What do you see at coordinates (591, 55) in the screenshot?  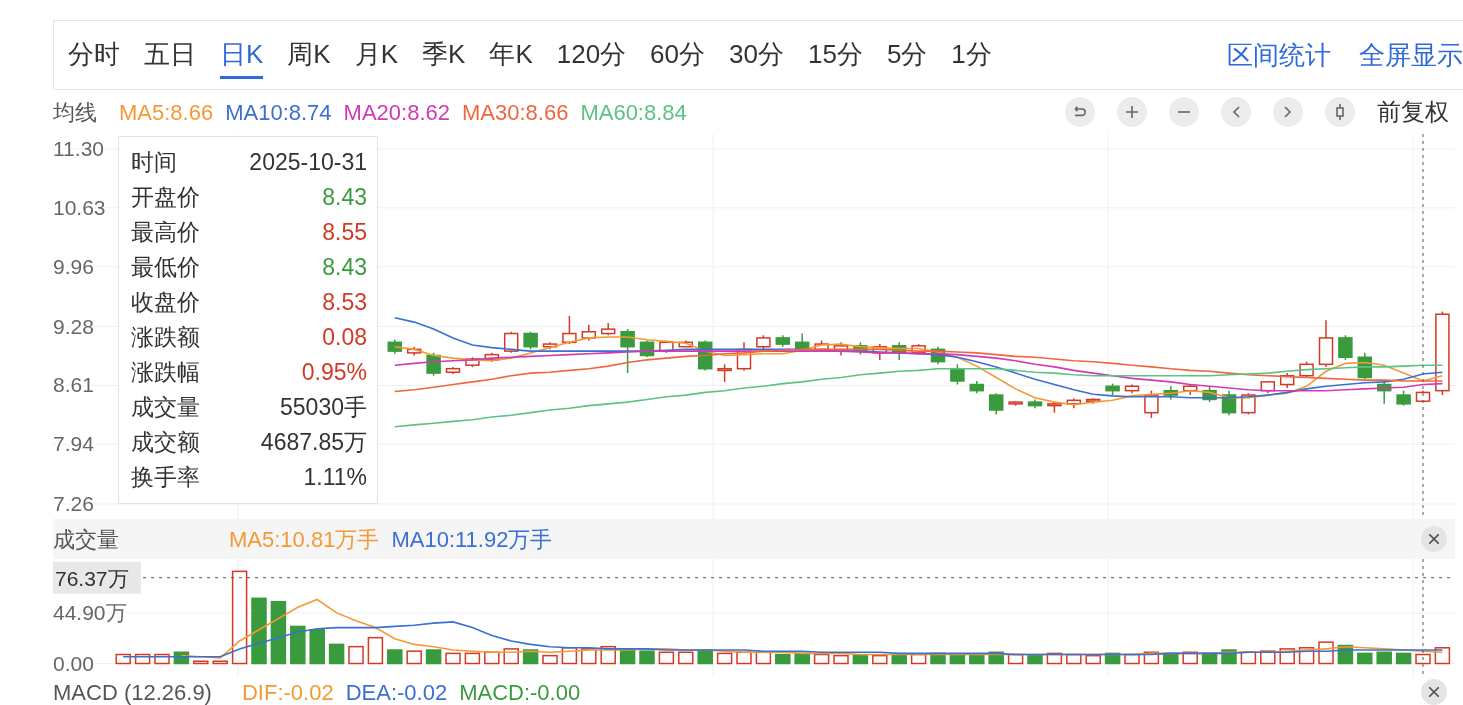 I see `chart-period-tab: 120分` at bounding box center [591, 55].